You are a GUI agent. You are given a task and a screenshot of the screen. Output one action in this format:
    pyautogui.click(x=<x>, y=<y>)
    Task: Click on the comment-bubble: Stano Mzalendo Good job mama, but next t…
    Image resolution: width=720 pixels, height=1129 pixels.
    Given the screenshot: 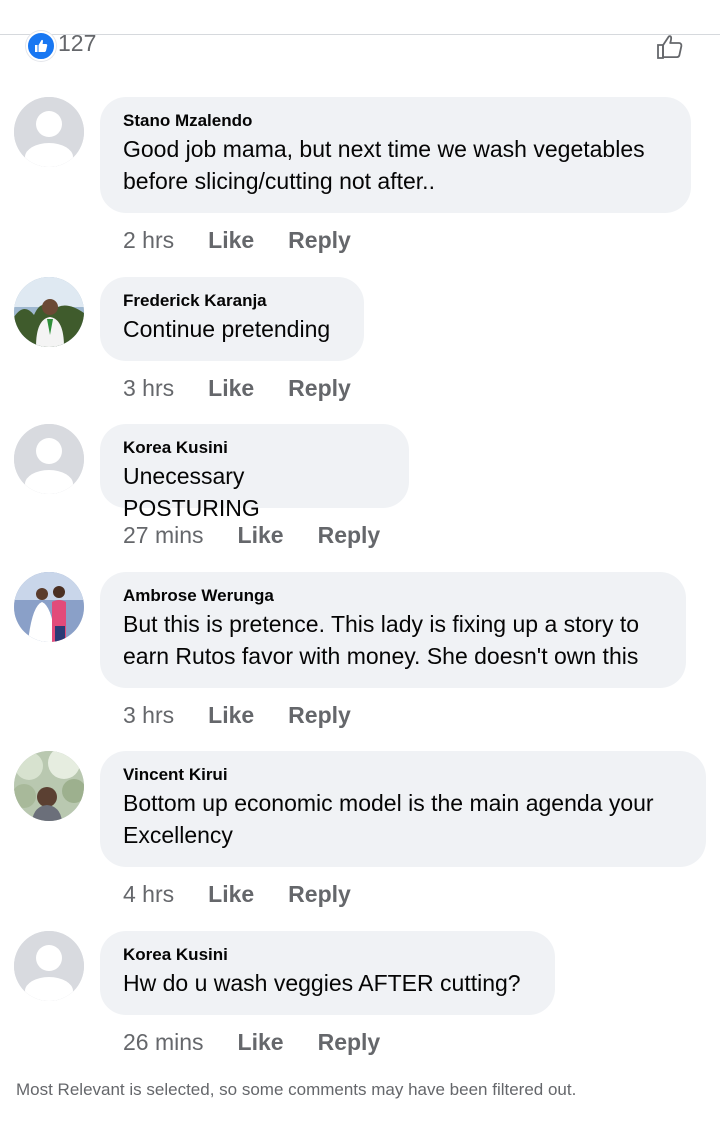 What is the action you would take?
    pyautogui.click(x=395, y=155)
    